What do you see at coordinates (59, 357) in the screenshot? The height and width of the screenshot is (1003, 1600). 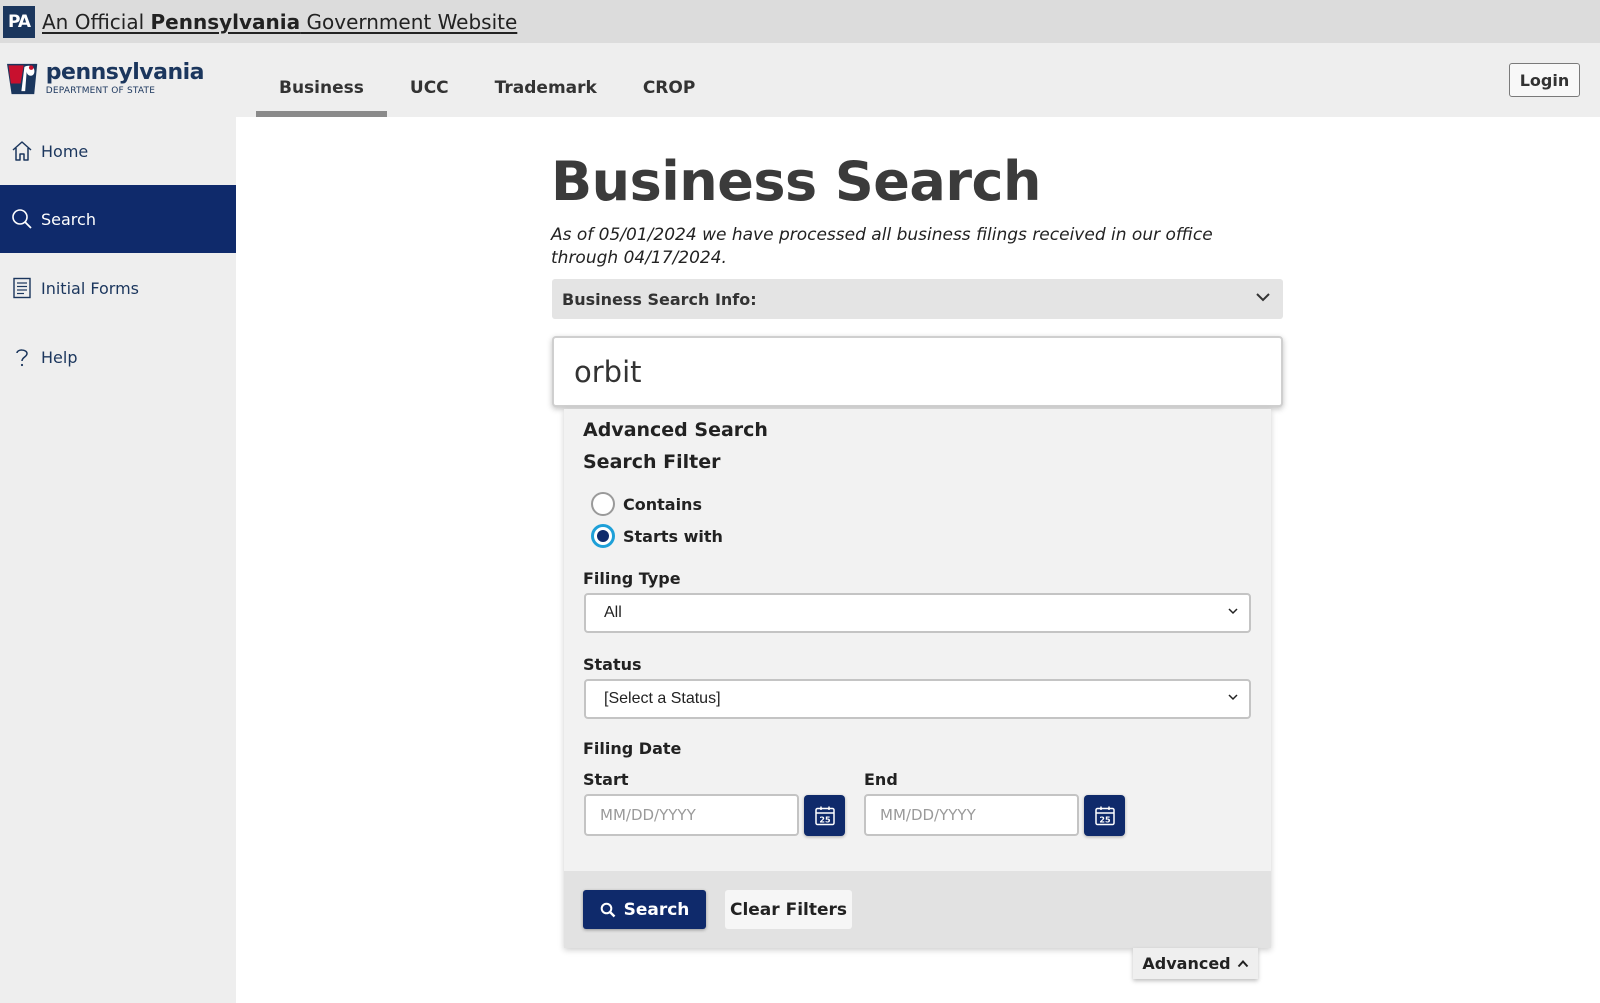 I see `sidebar-item-label: Help` at bounding box center [59, 357].